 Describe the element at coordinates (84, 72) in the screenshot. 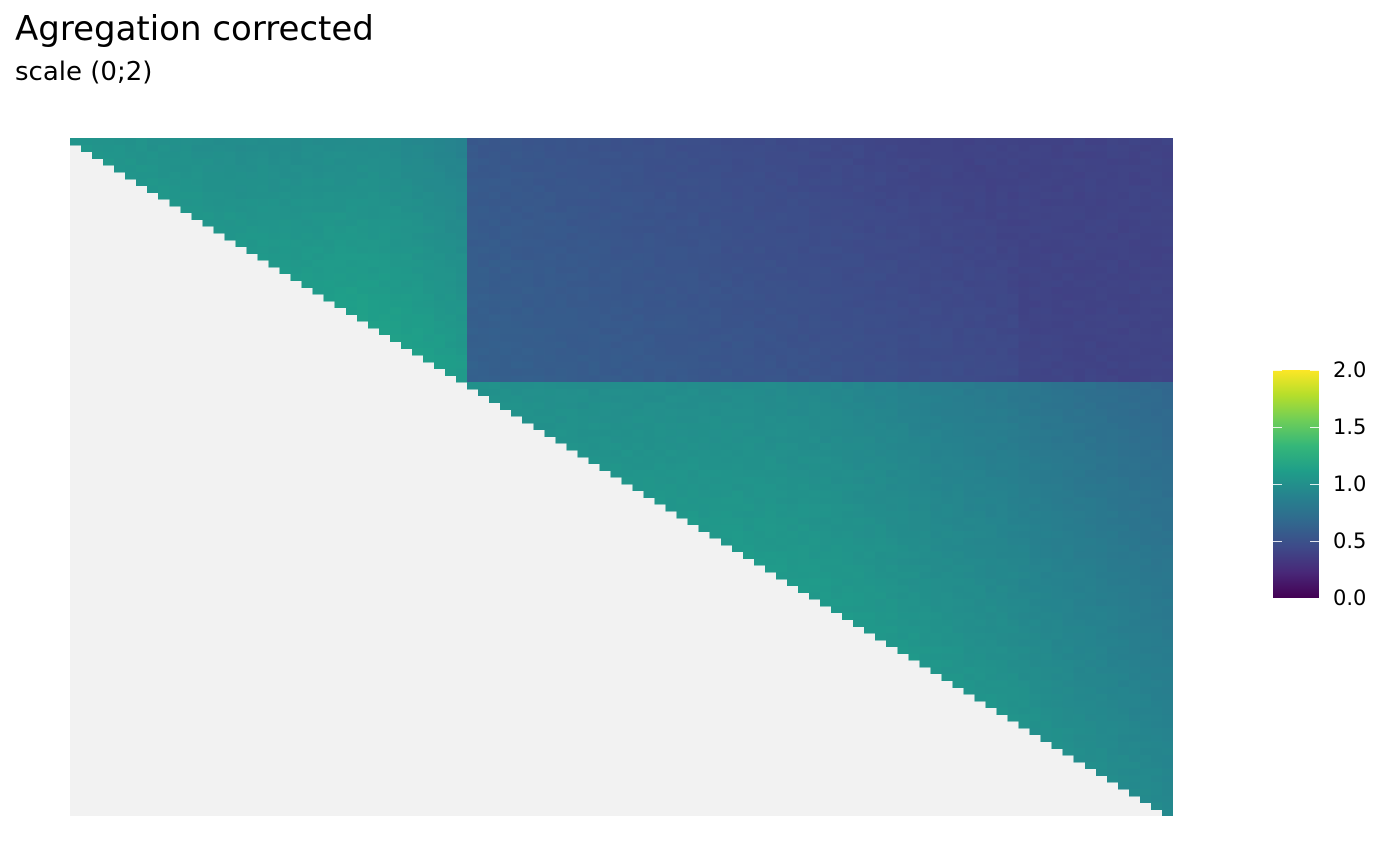

I see `chart-subtitle: scale (0;2)` at that location.